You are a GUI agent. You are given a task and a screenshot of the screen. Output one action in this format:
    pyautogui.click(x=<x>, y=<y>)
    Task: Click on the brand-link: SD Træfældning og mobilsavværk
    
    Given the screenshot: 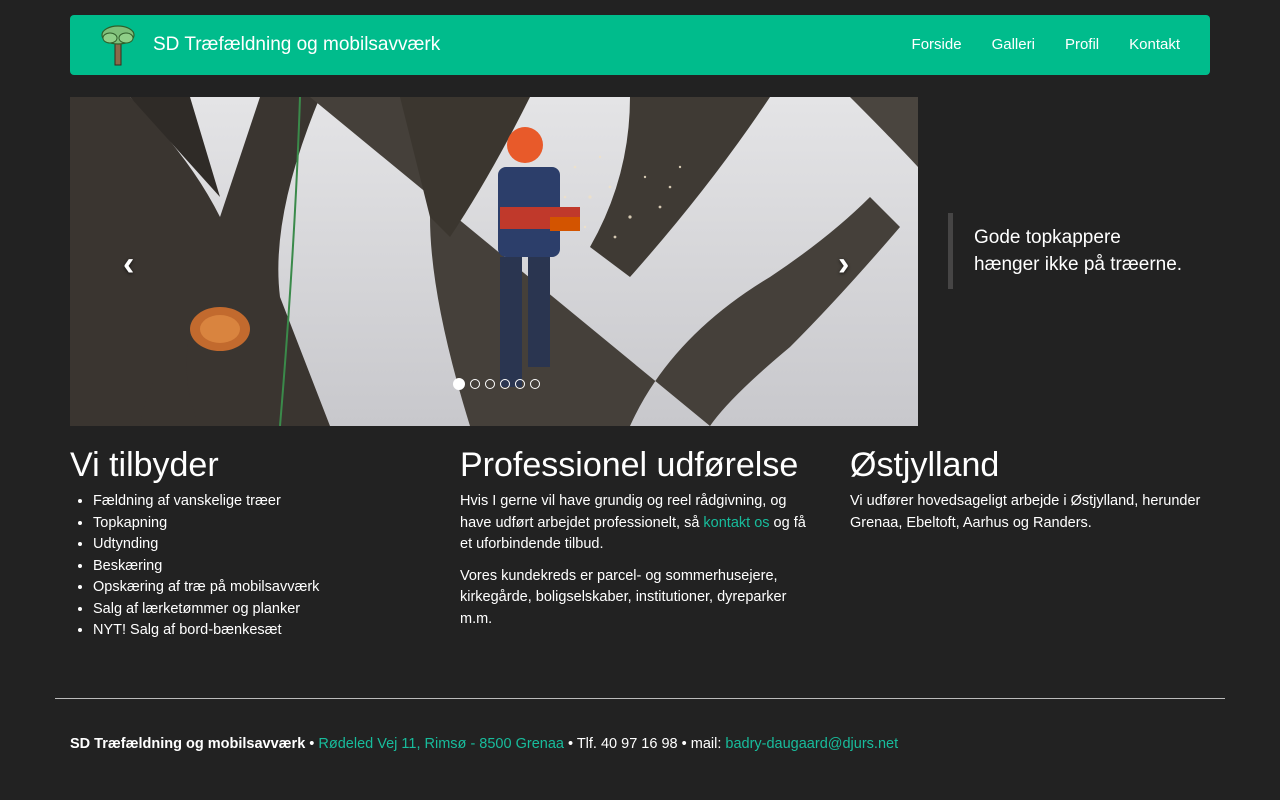 What is the action you would take?
    pyautogui.click(x=270, y=45)
    